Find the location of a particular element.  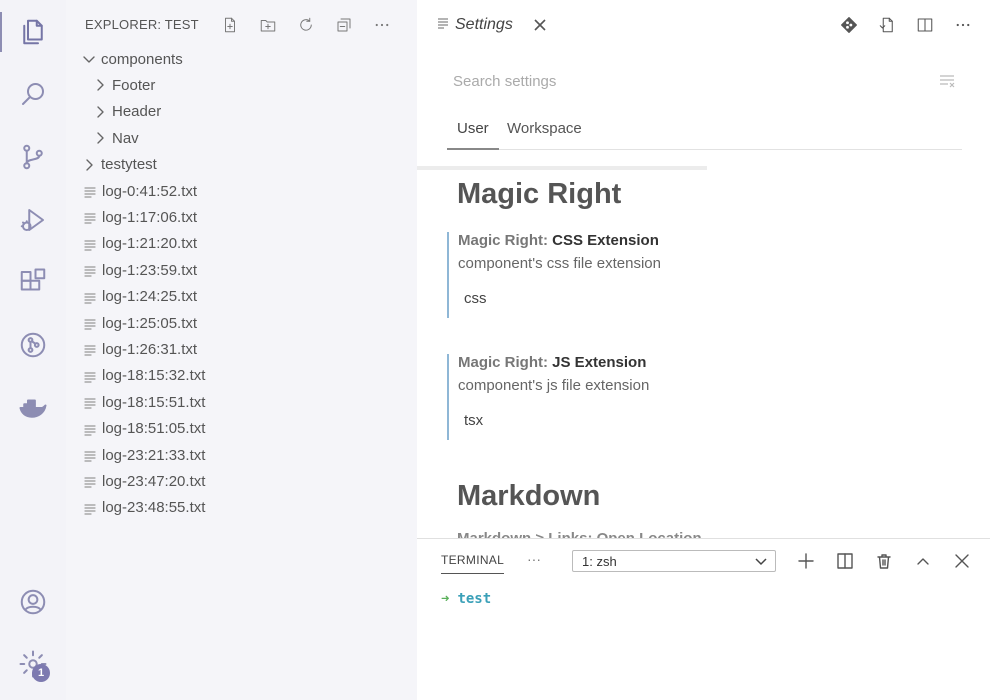

run-debug-icon is located at coordinates (32, 220).